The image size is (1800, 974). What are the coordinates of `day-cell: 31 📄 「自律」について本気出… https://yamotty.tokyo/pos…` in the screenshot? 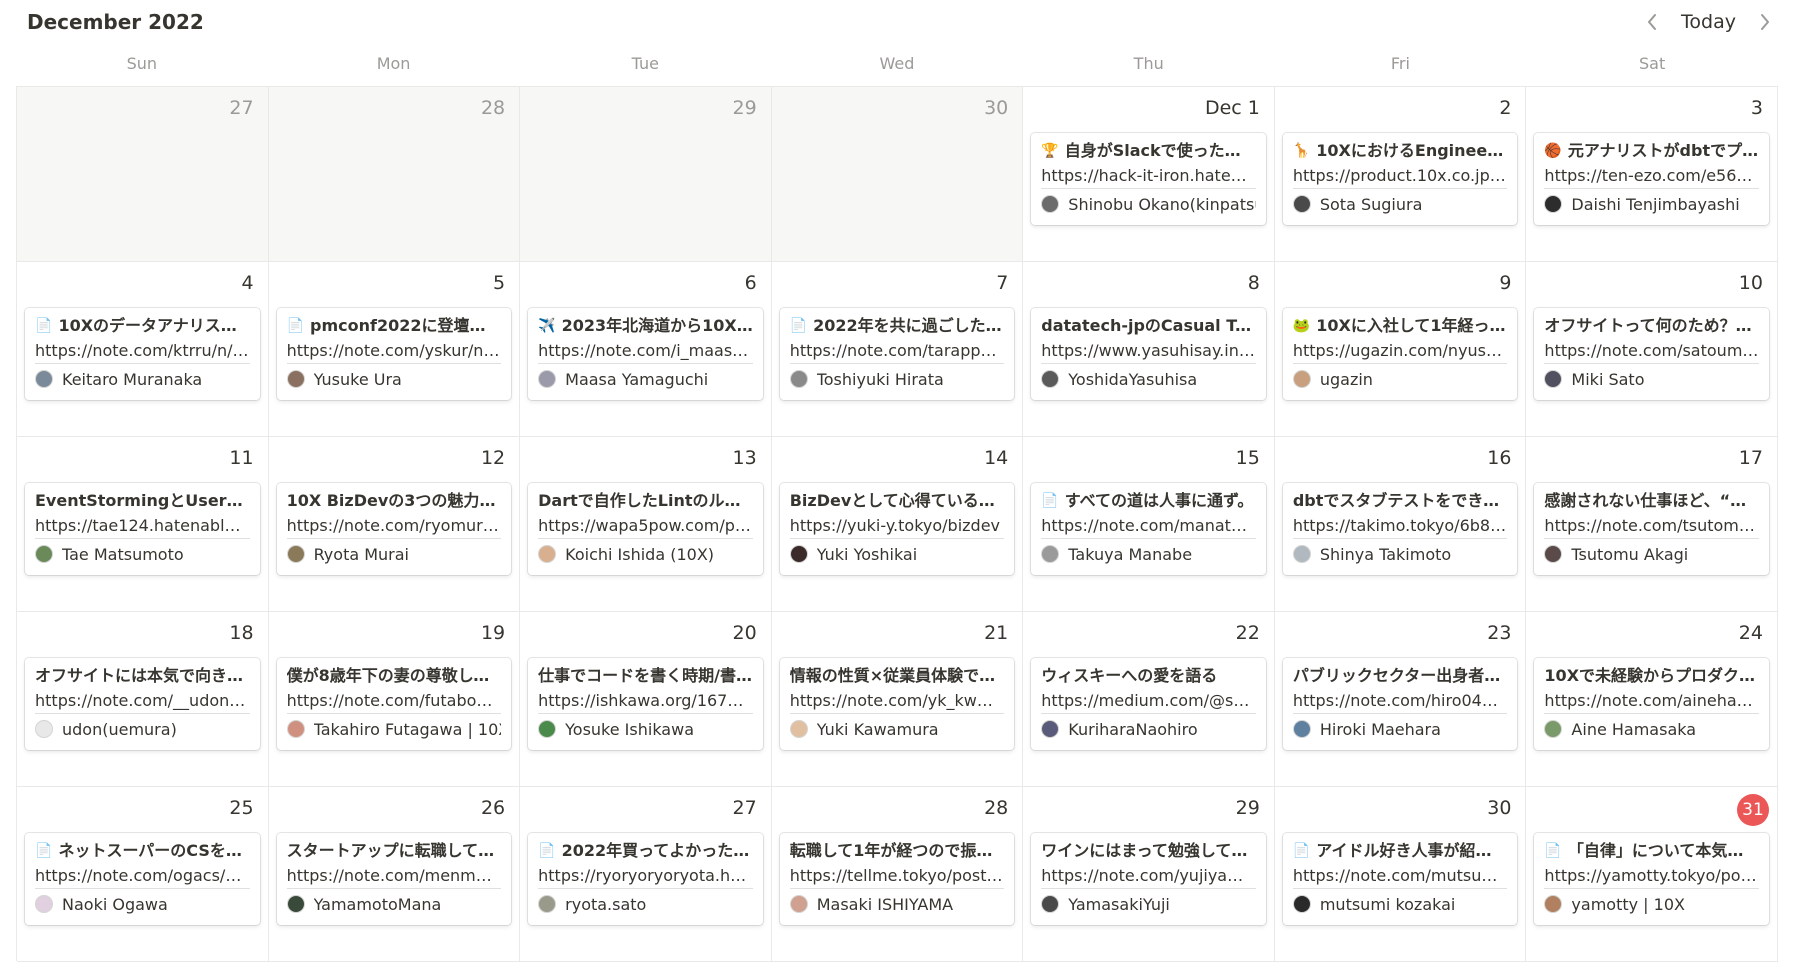 It's located at (1652, 874).